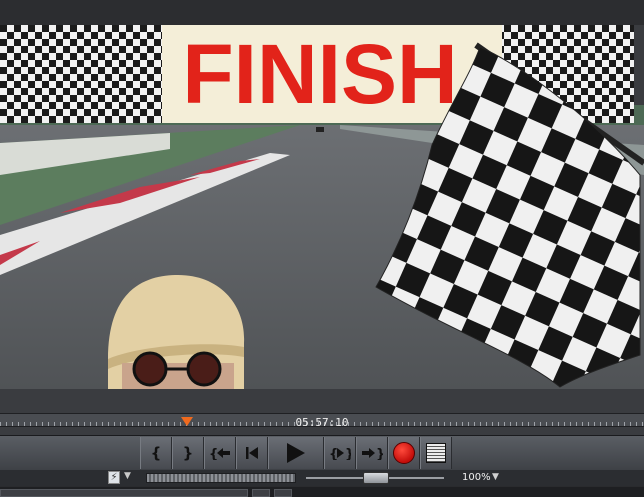 The width and height of the screenshot is (644, 497). I want to click on top-strip, so click(322, 12).